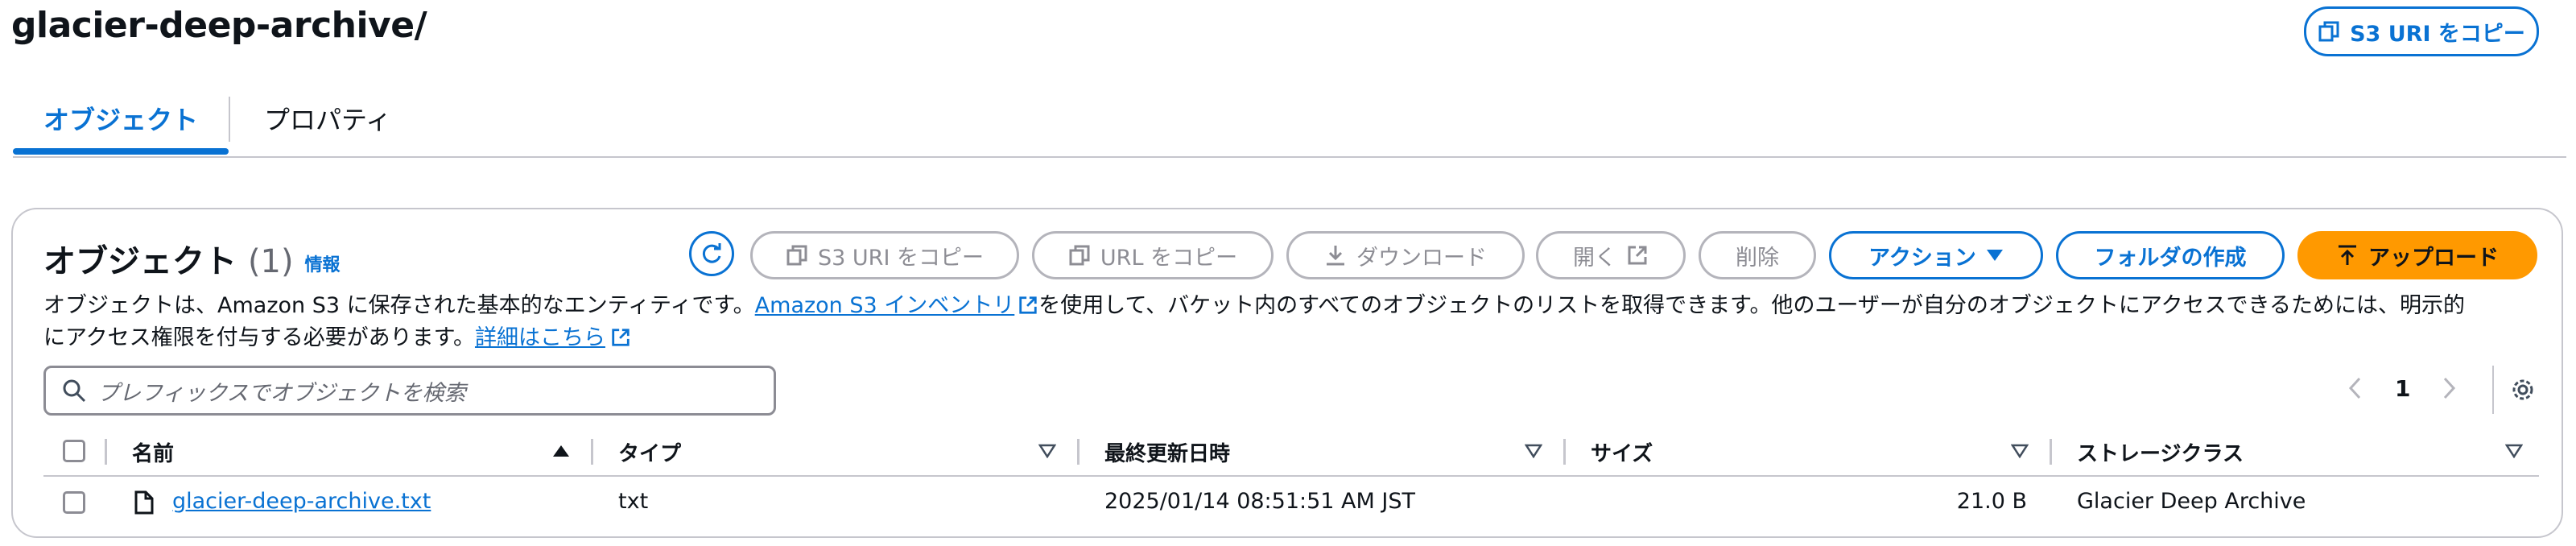  I want to click on delete-button: 削除, so click(1757, 255).